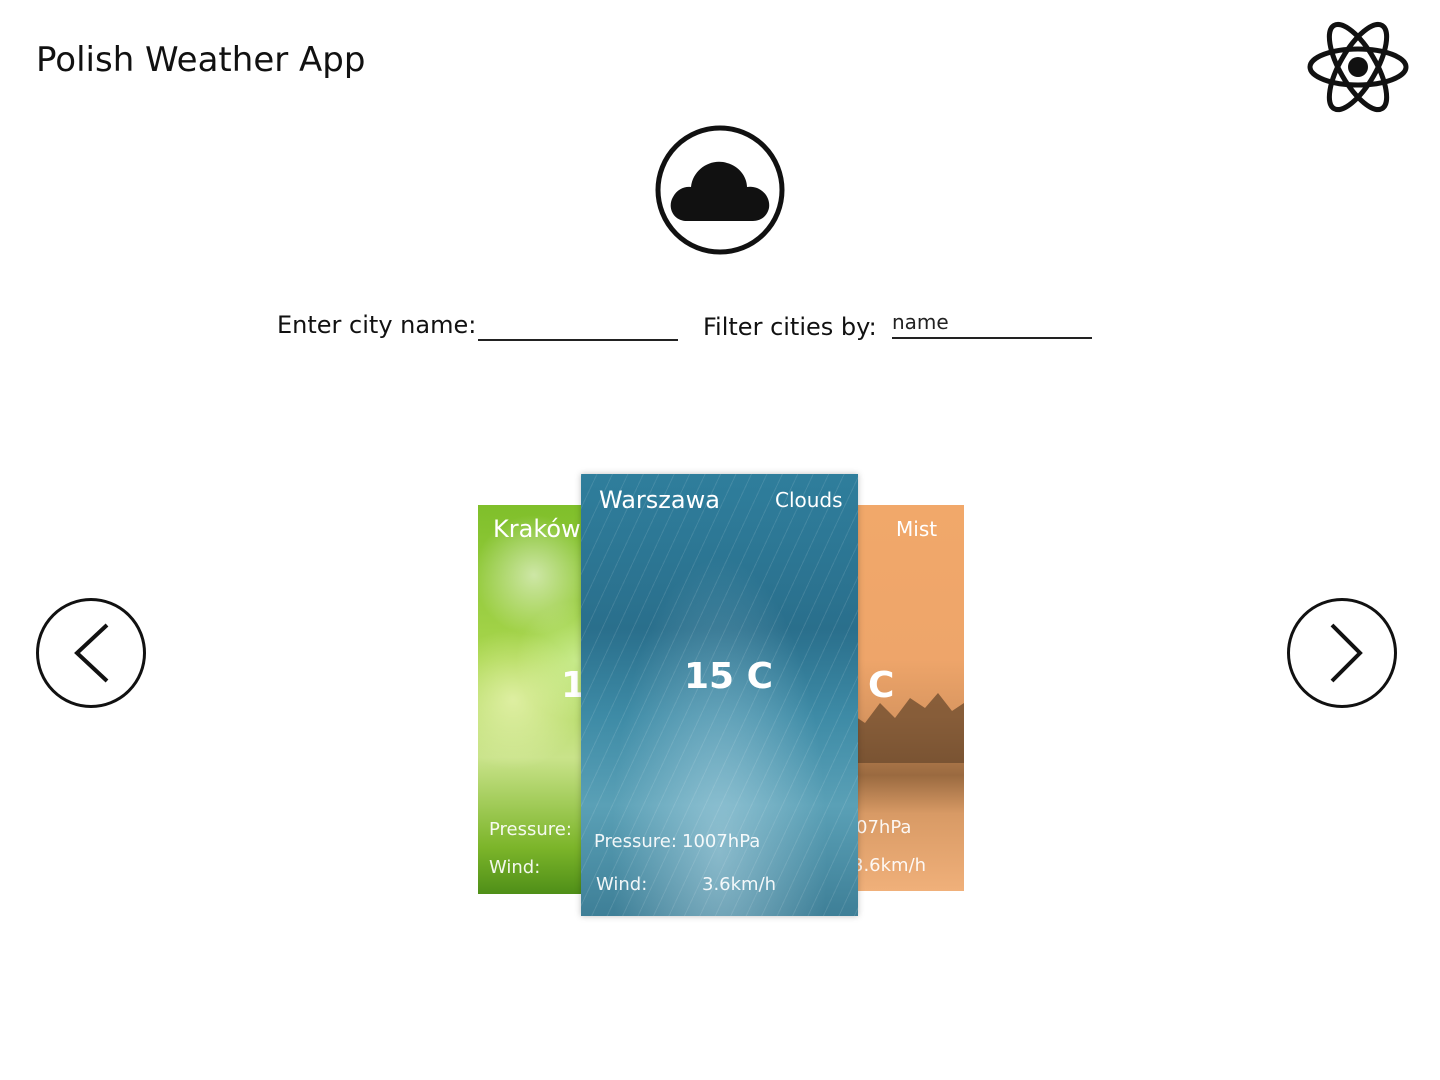  I want to click on filter-select-value: name, so click(920, 322).